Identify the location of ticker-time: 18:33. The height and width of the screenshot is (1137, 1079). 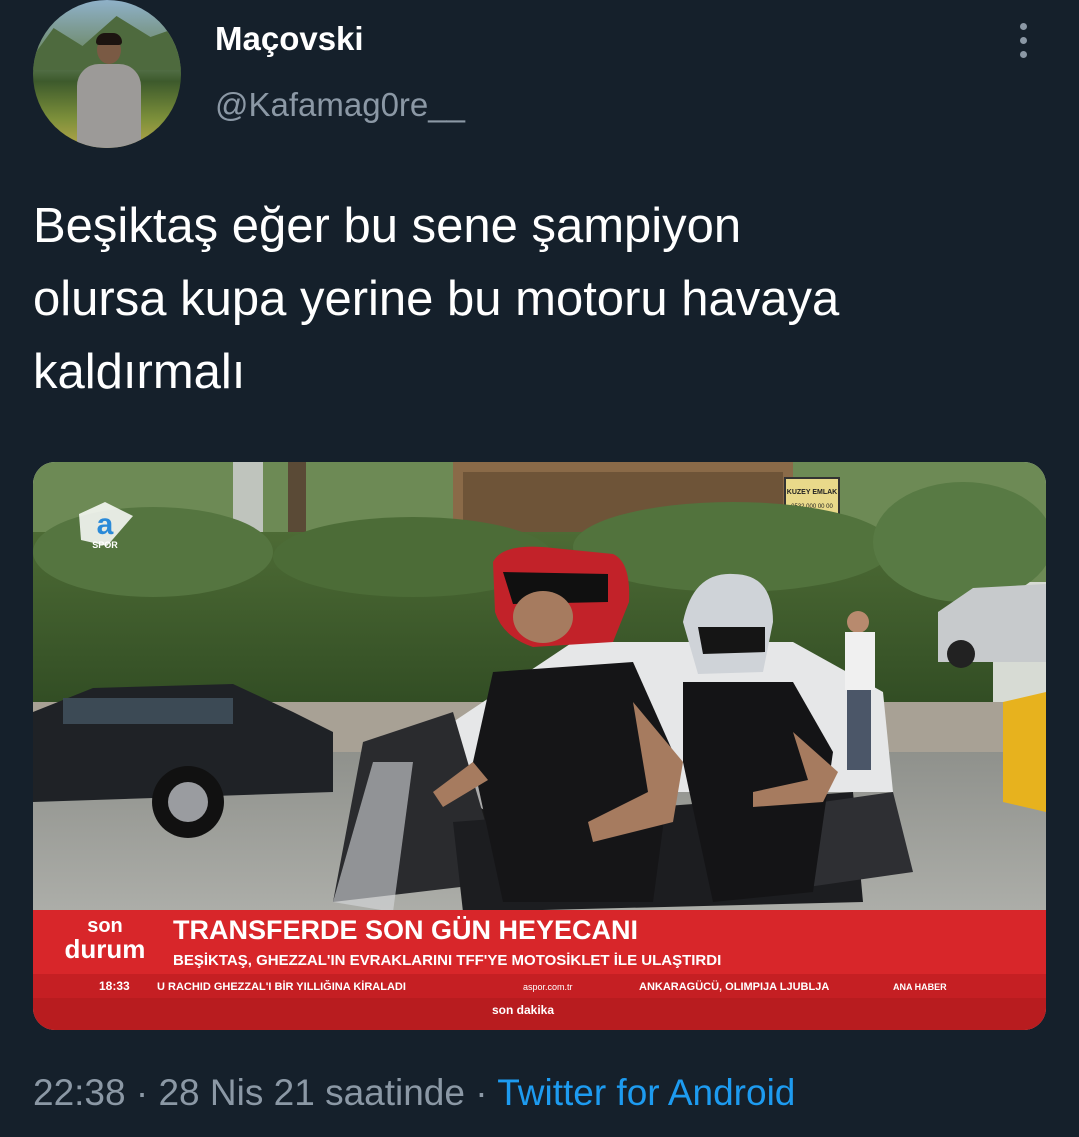
(114, 986).